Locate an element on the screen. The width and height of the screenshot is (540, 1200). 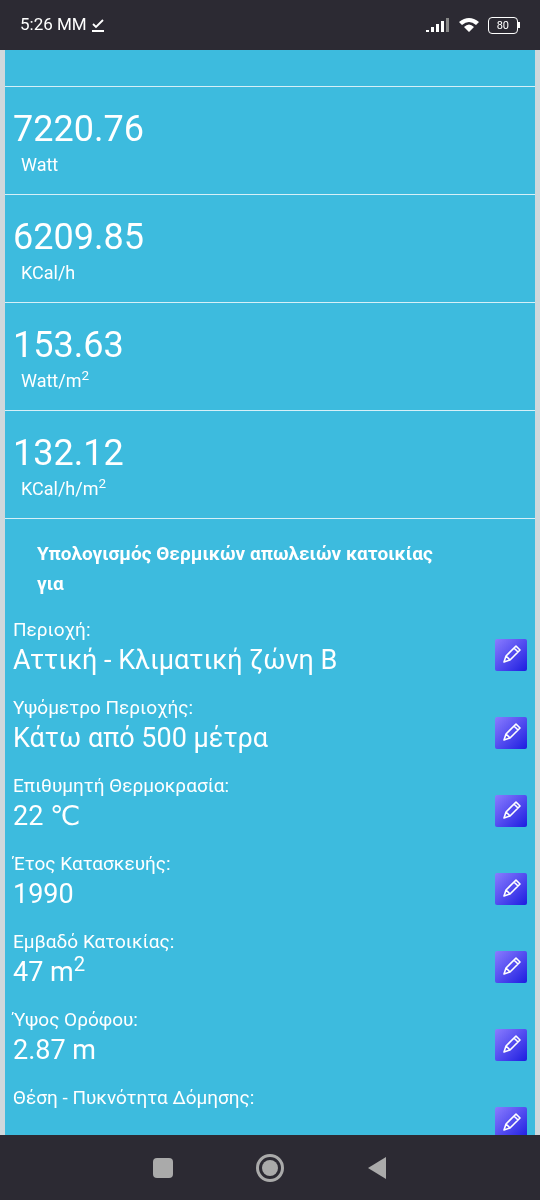
field-label: Θέση - Πυκνότητα Δόμησης: is located at coordinates (134, 1098).